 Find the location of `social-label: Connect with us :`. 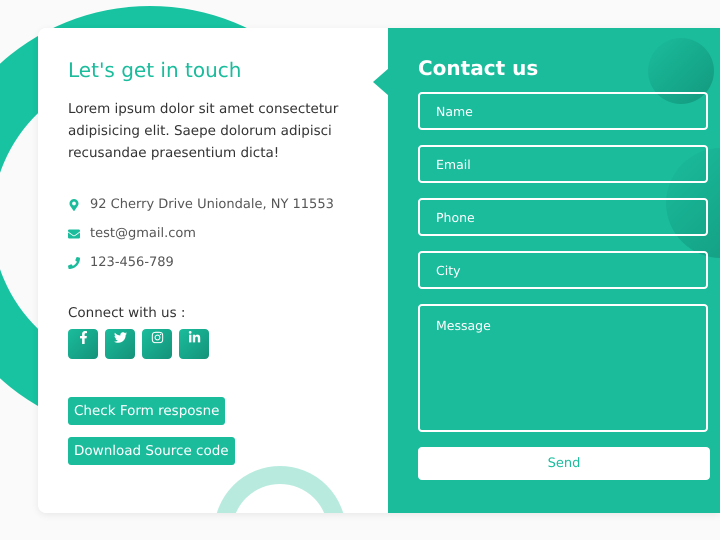

social-label: Connect with us : is located at coordinates (127, 313).